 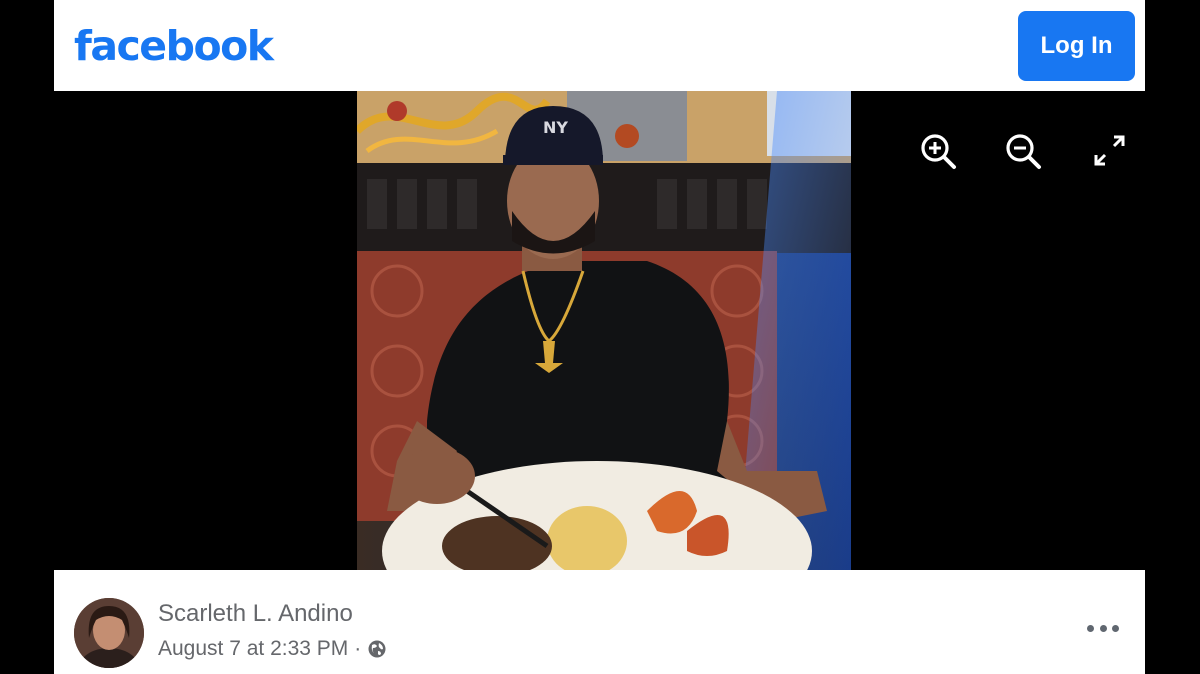 I want to click on avatar-image, so click(x=109, y=633).